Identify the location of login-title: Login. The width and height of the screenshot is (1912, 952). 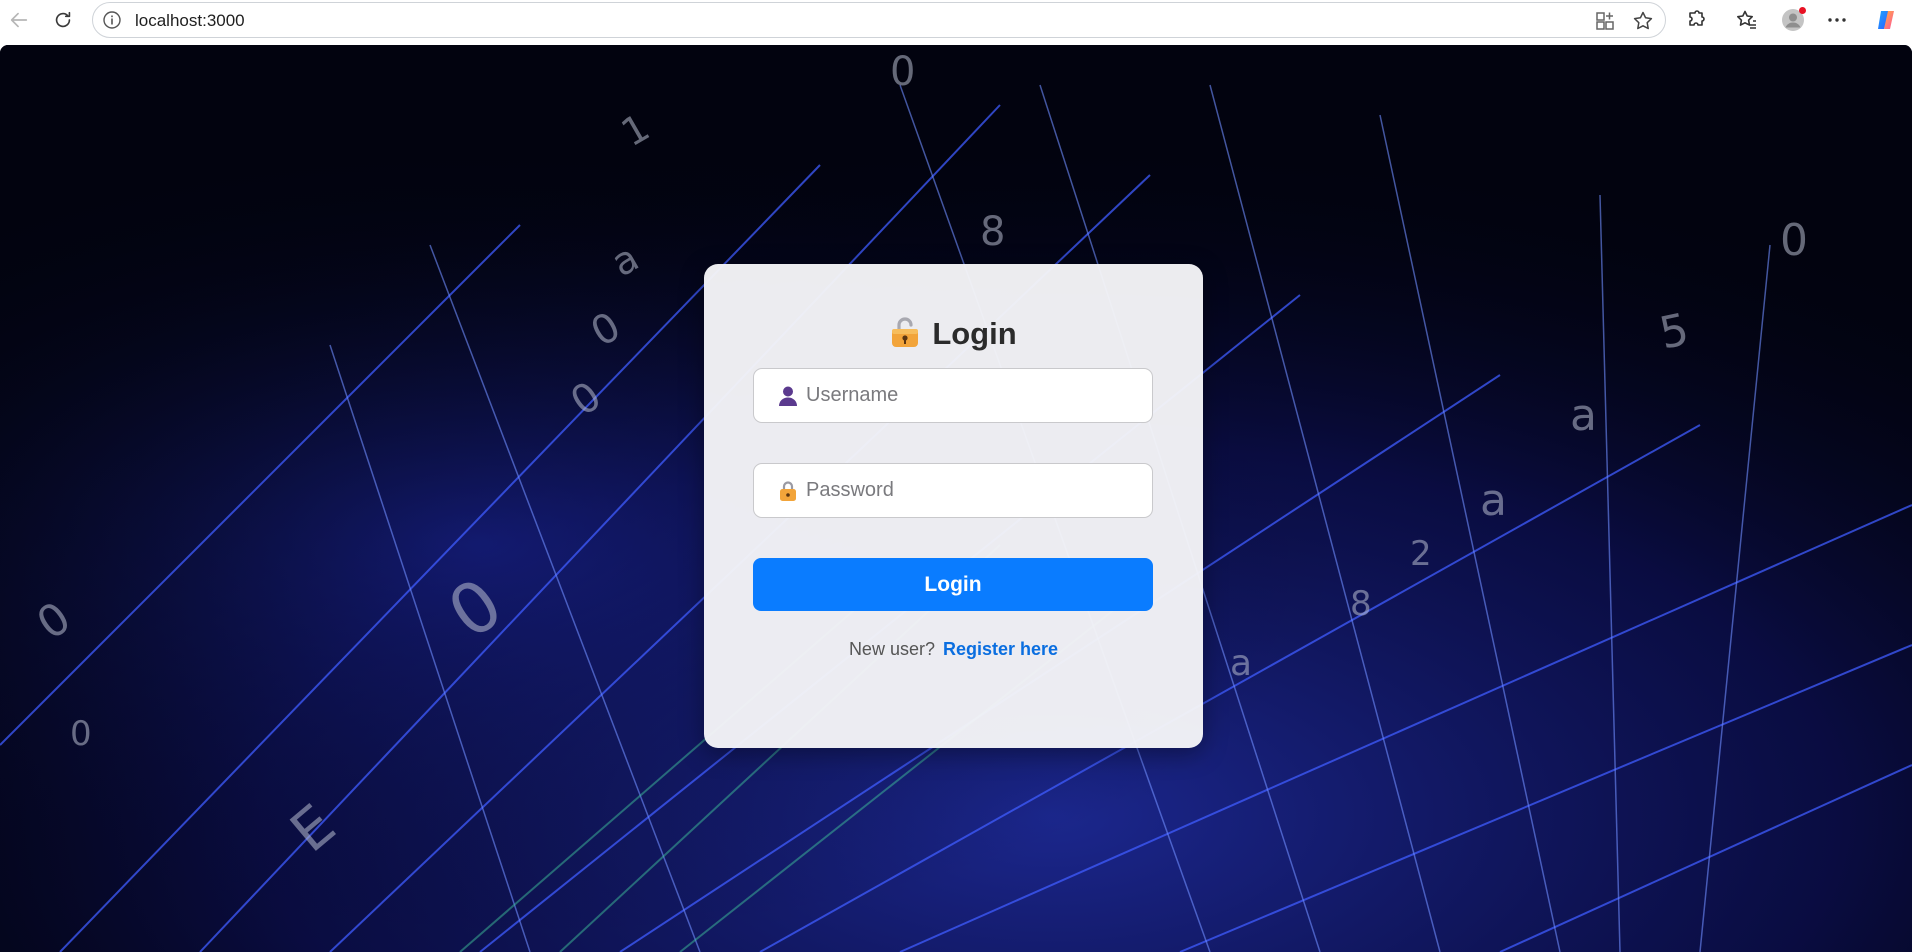
(953, 334).